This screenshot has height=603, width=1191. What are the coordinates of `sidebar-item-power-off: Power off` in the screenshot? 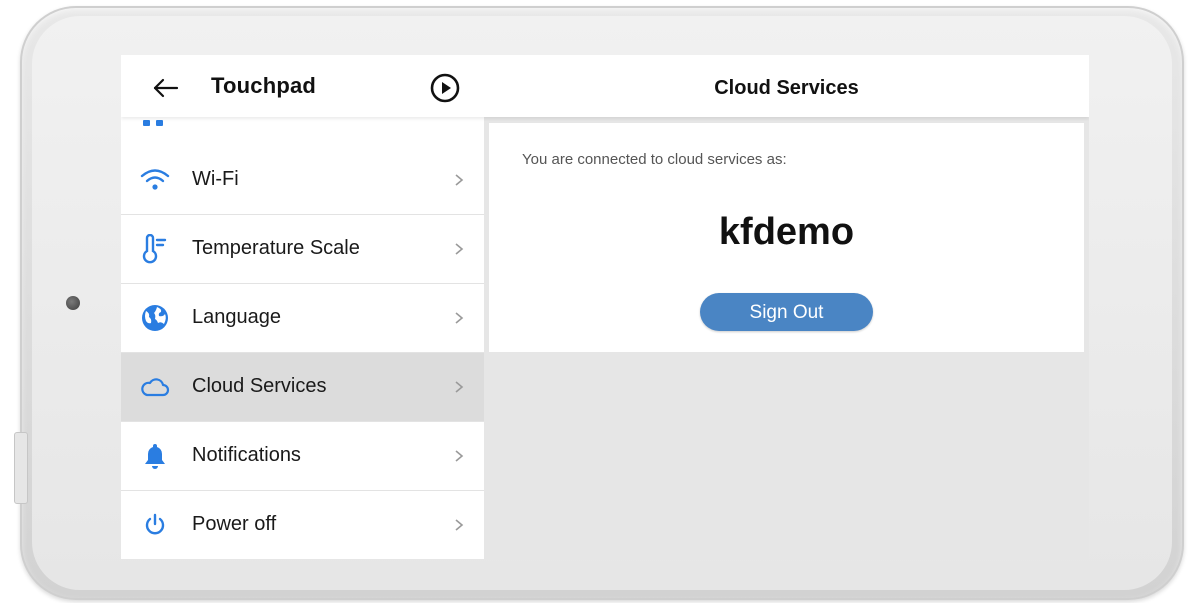 It's located at (302, 525).